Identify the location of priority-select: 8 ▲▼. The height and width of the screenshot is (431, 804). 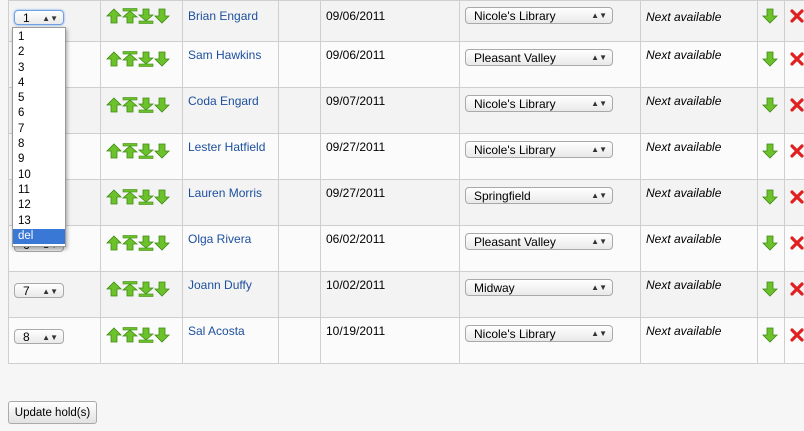
(39, 336).